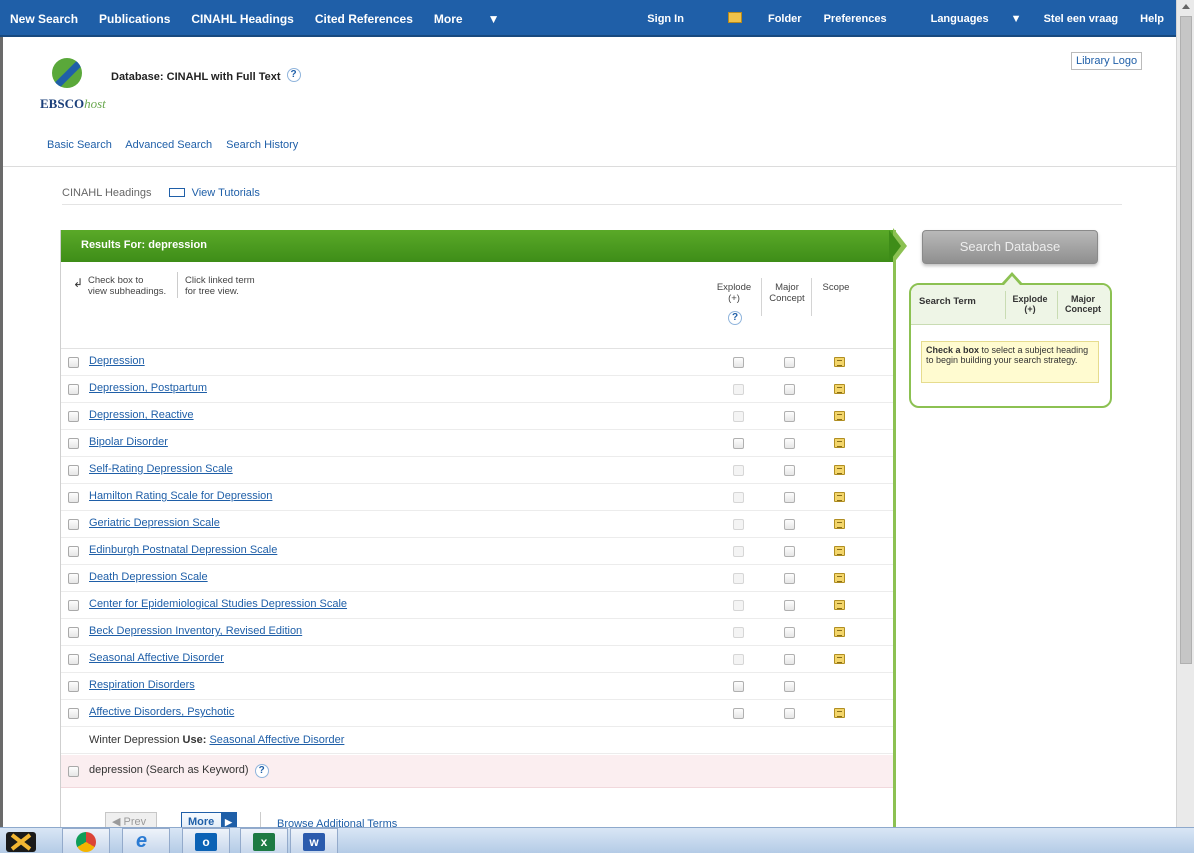  What do you see at coordinates (1010, 247) in the screenshot?
I see `search-database-button: Search Database` at bounding box center [1010, 247].